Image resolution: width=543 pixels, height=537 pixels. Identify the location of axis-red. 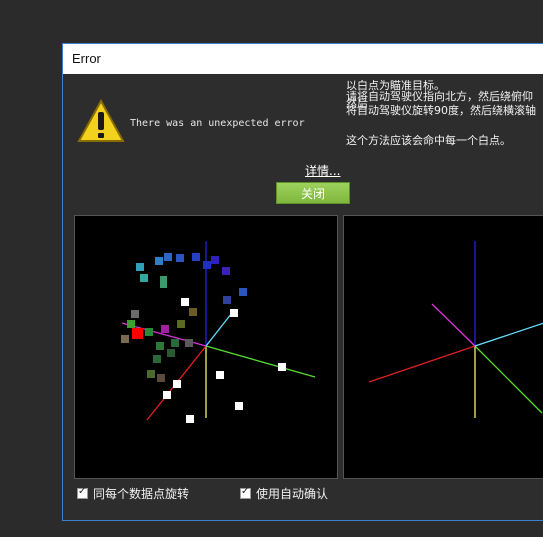
(422, 364).